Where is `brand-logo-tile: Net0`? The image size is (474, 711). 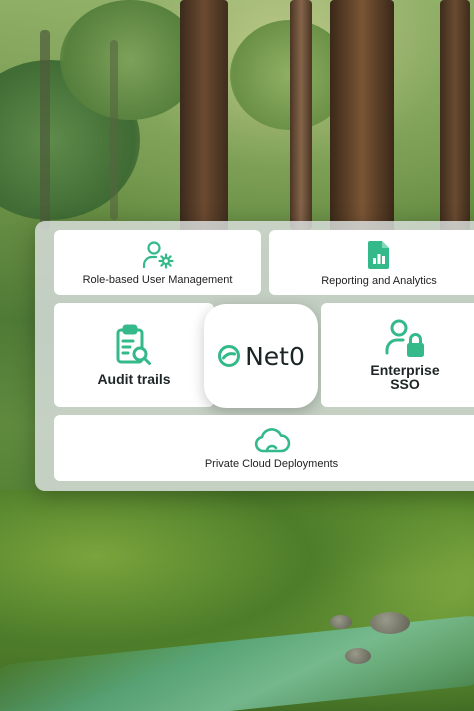
brand-logo-tile: Net0 is located at coordinates (261, 356).